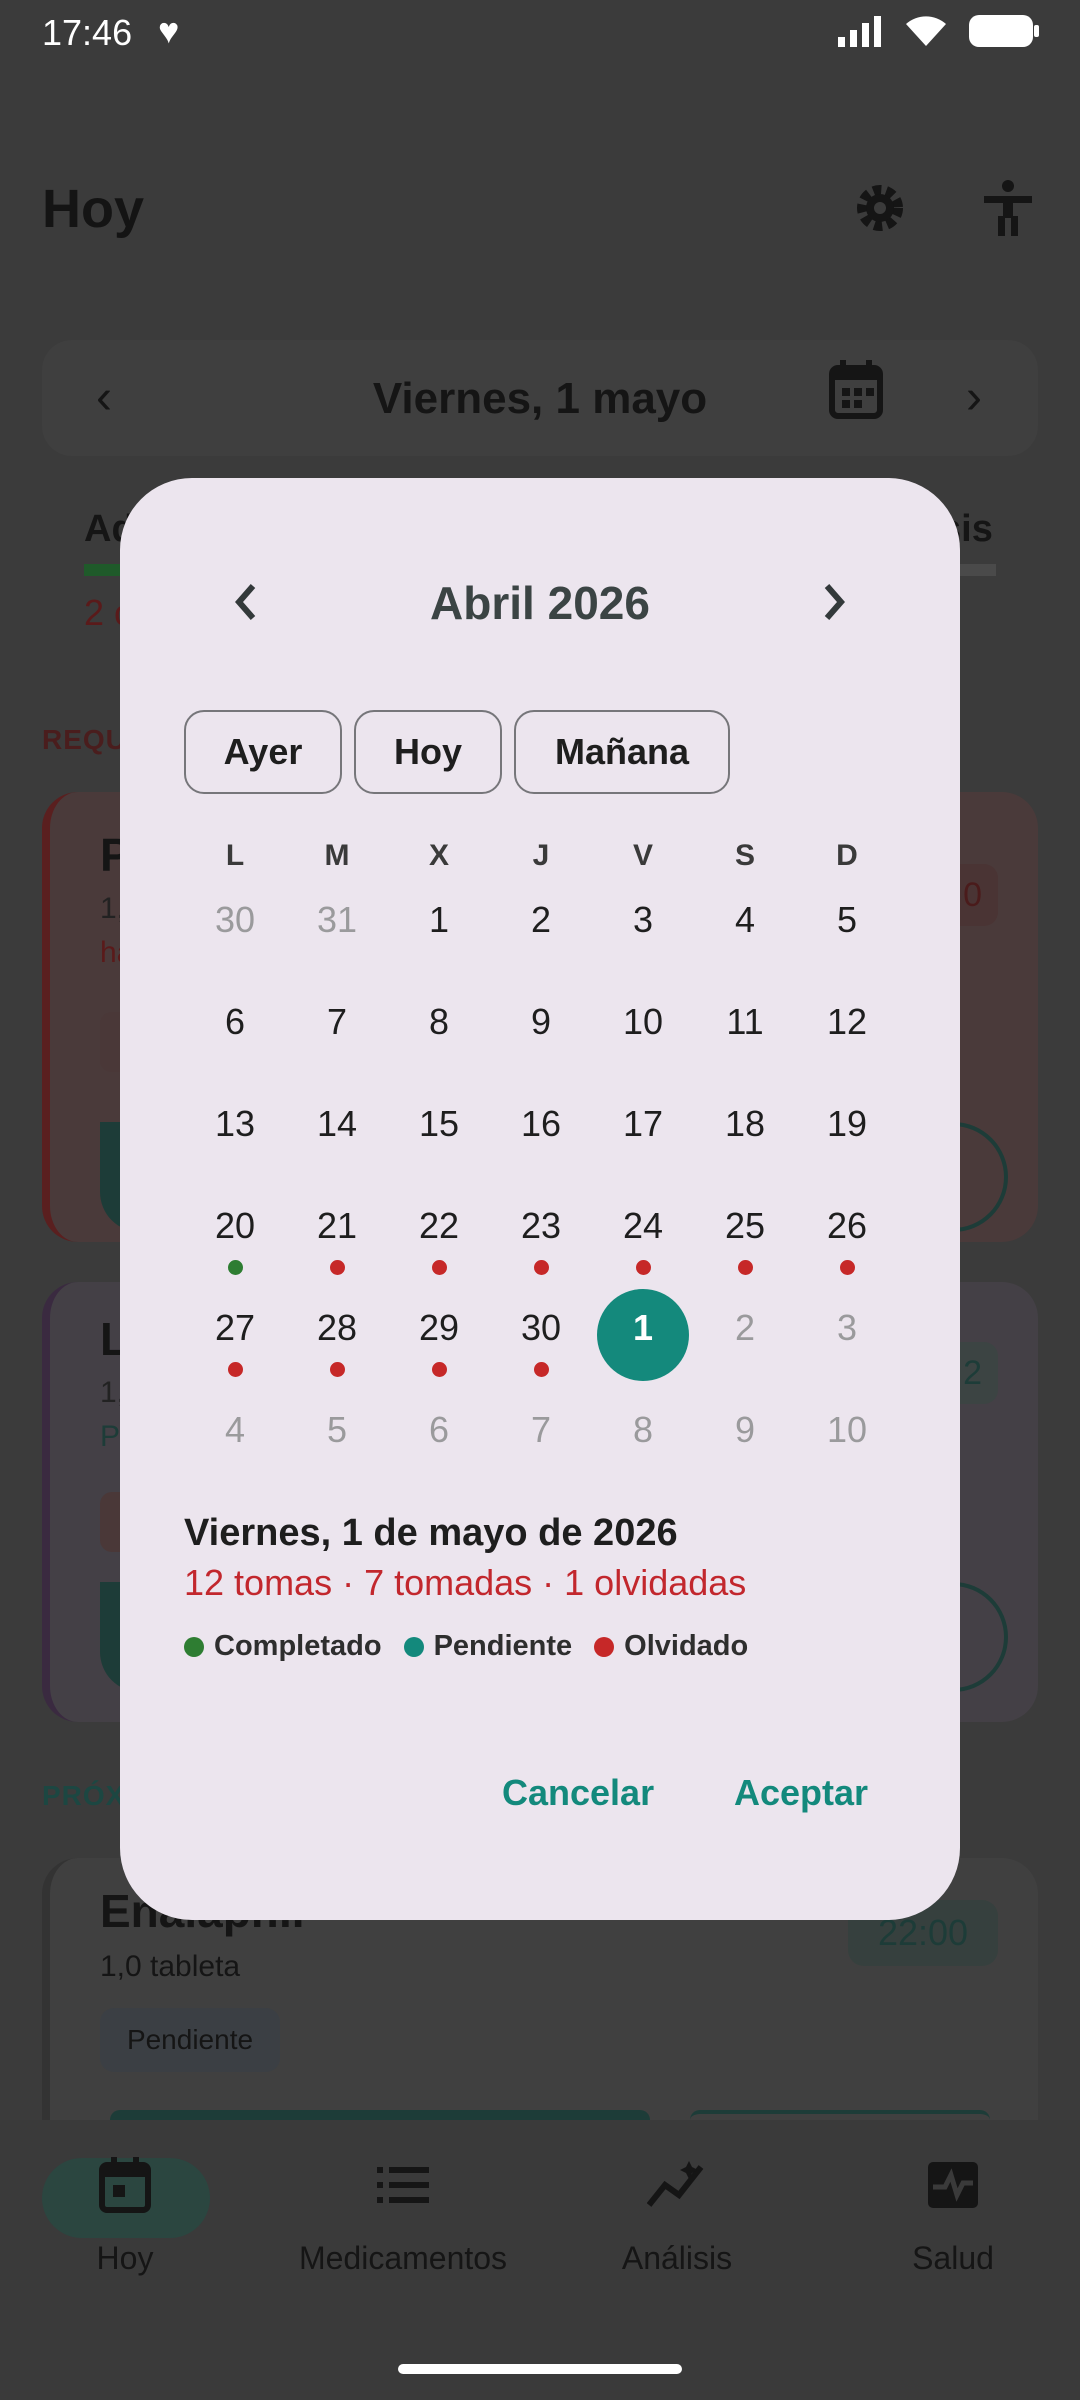 The width and height of the screenshot is (1080, 2400). I want to click on nav-item-health: Salud, so click(949, 2213).